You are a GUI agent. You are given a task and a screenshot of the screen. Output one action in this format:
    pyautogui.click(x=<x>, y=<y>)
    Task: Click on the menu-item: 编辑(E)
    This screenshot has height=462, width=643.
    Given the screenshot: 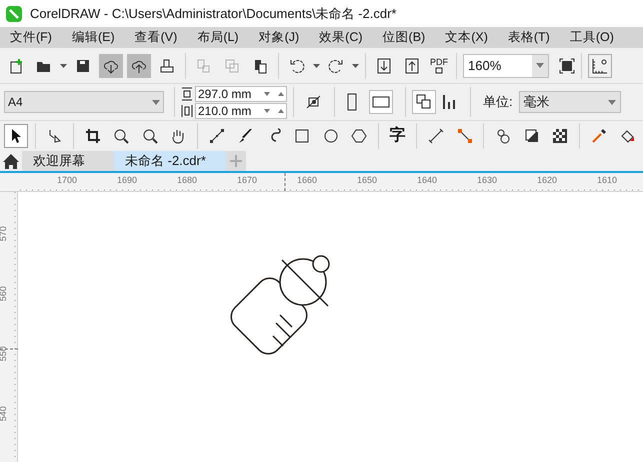 What is the action you would take?
    pyautogui.click(x=93, y=37)
    